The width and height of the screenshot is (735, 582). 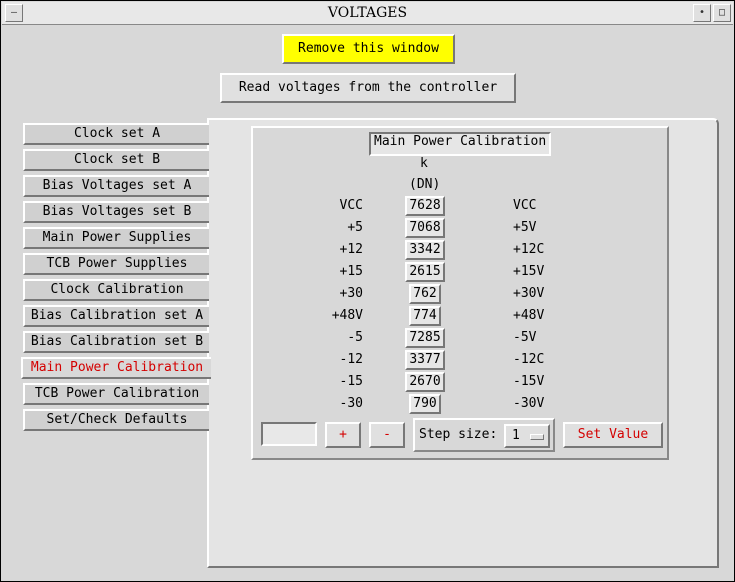 I want to click on window-title: VOLTAGES, so click(x=367, y=13).